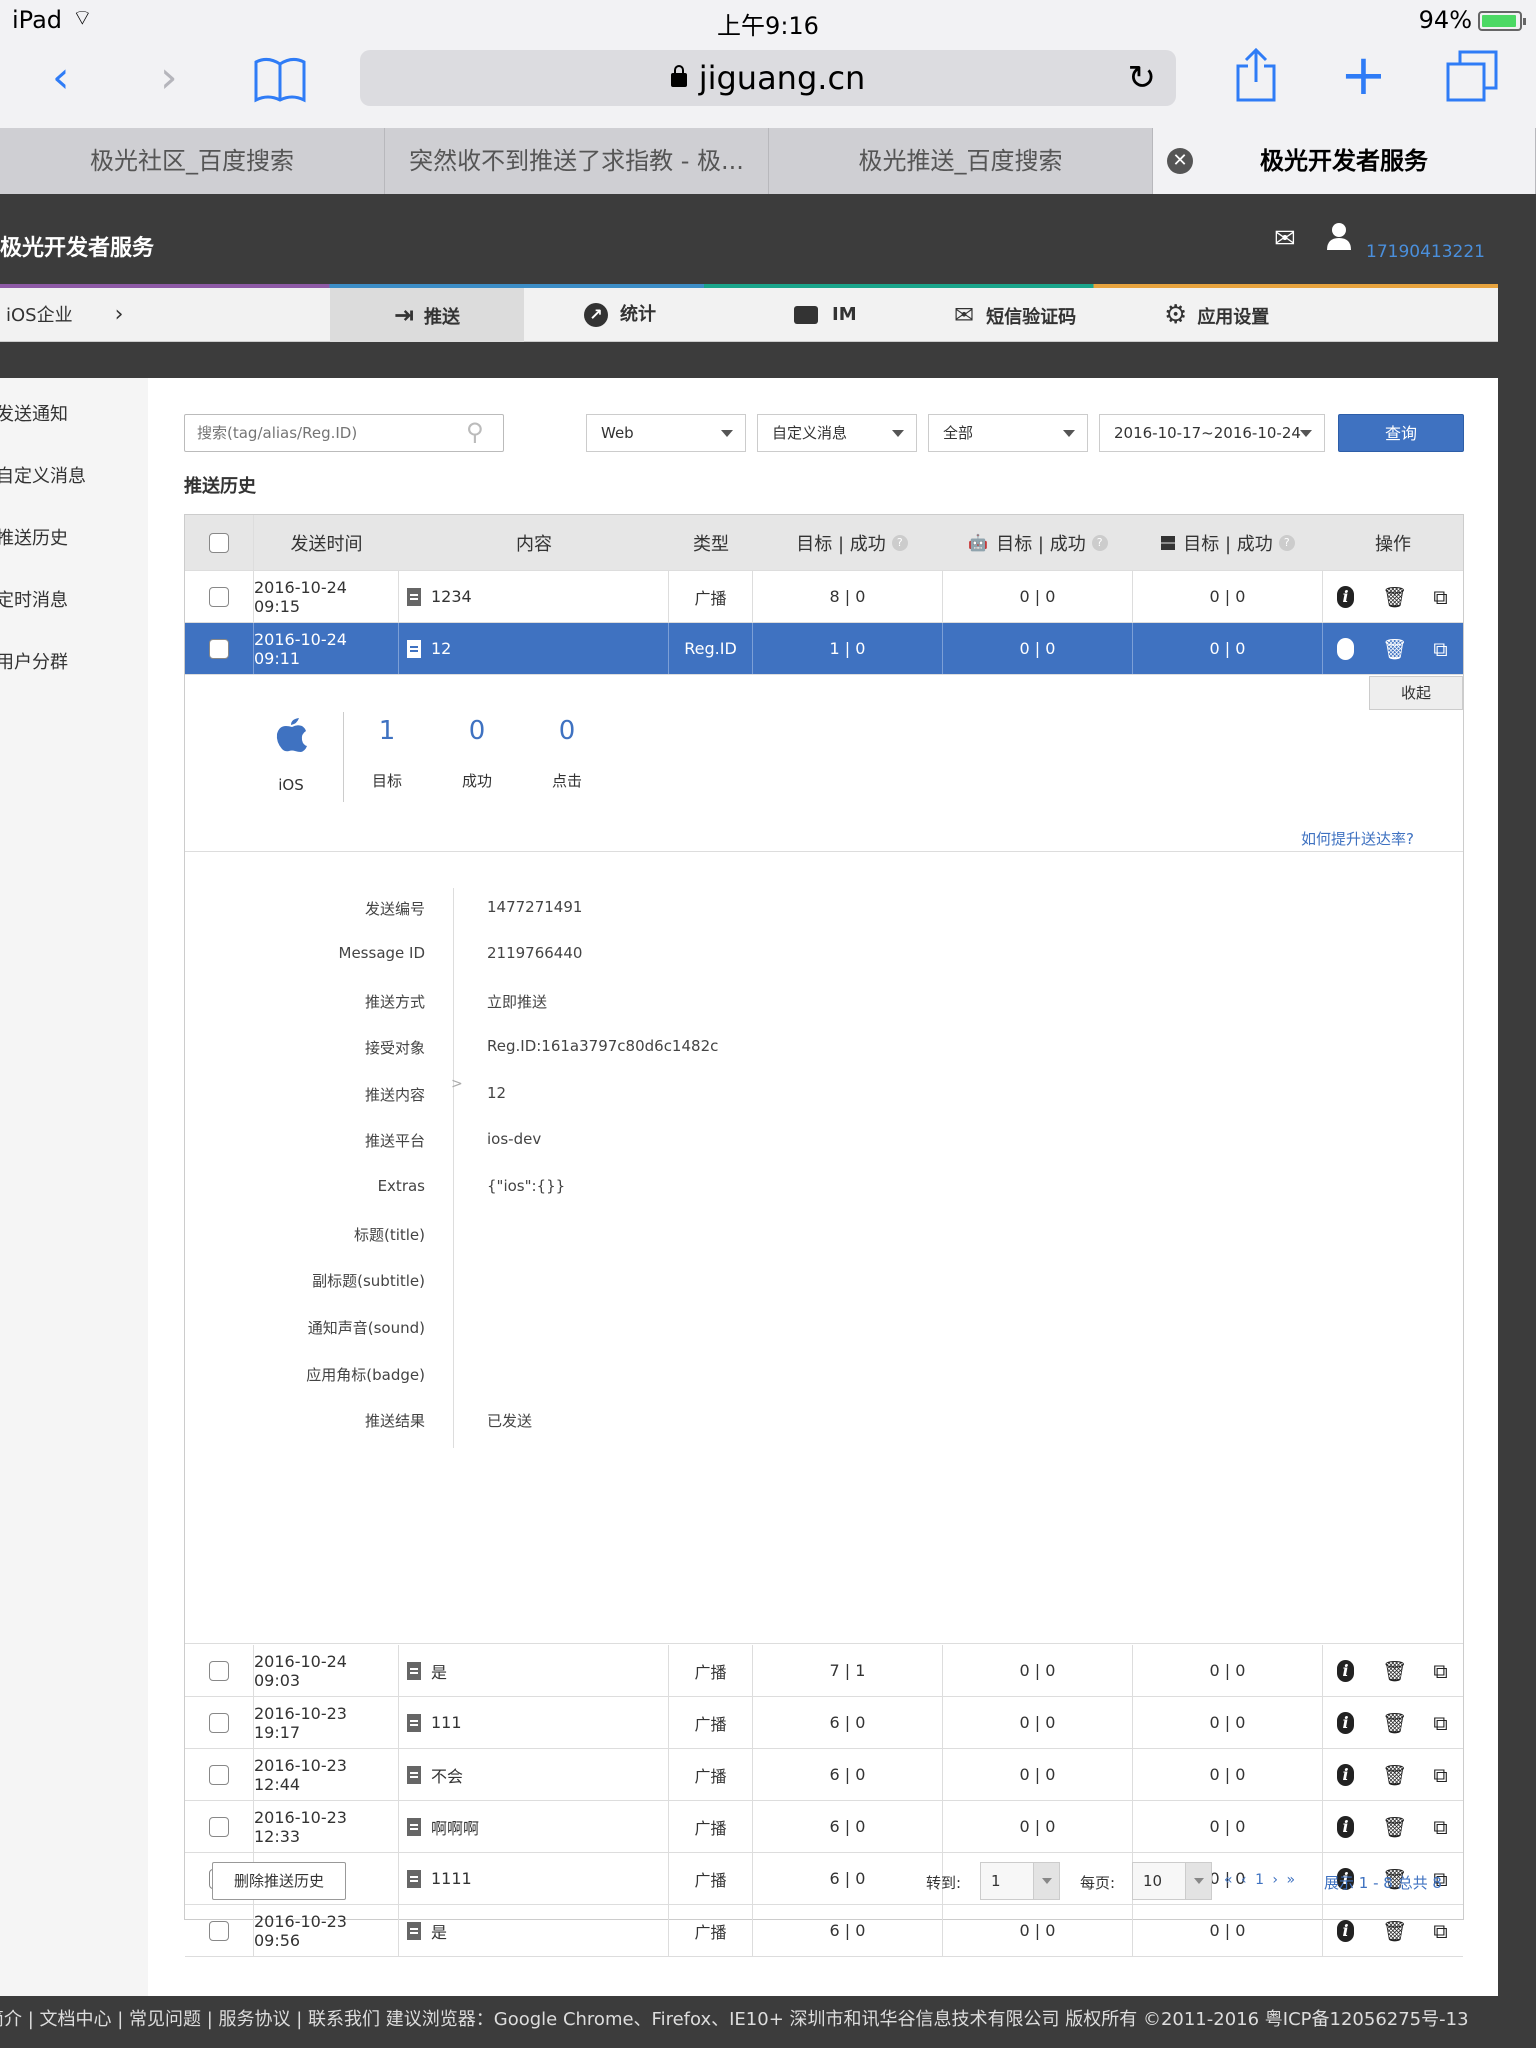 The image size is (1536, 2048). What do you see at coordinates (394, 1421) in the screenshot?
I see `field-label: 推送结果` at bounding box center [394, 1421].